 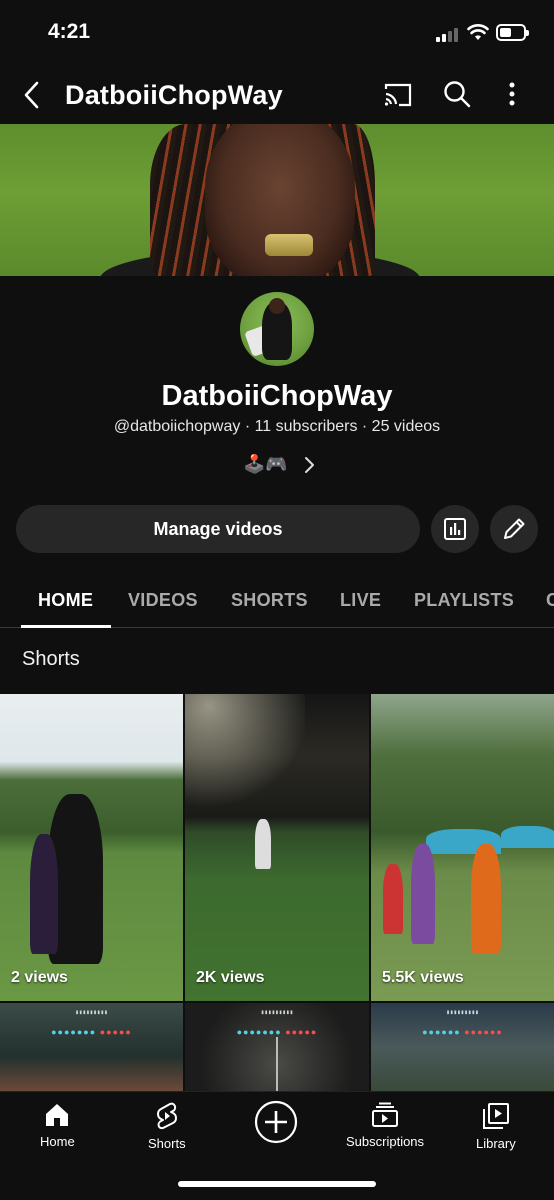 I want to click on short-views: 2 views, so click(x=39, y=977).